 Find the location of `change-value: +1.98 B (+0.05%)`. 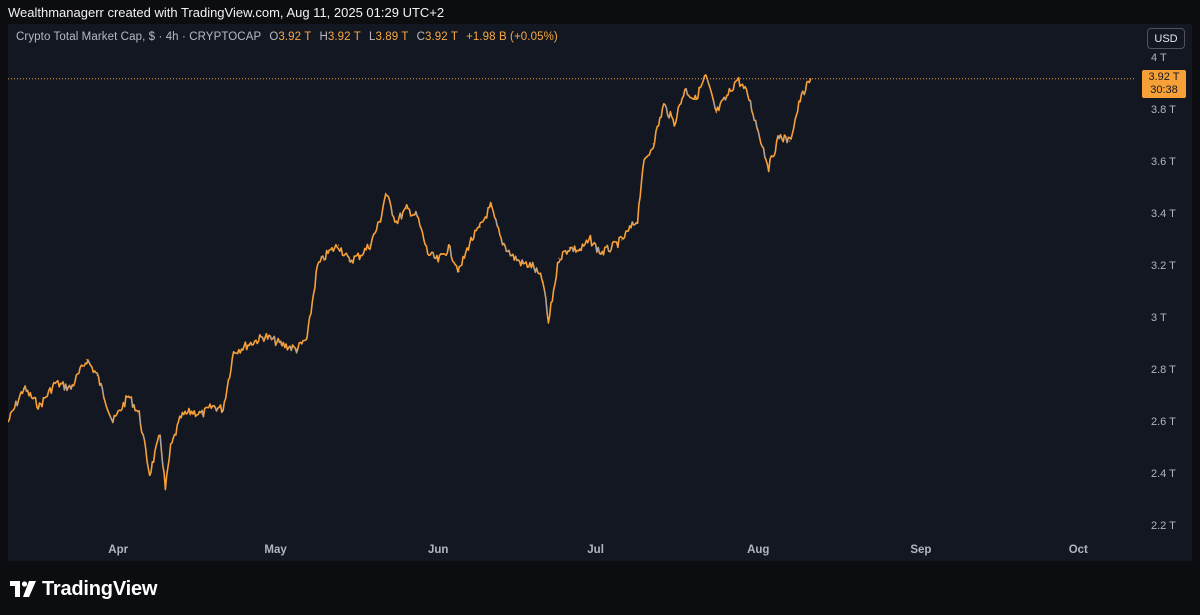

change-value: +1.98 B (+0.05%) is located at coordinates (512, 37).